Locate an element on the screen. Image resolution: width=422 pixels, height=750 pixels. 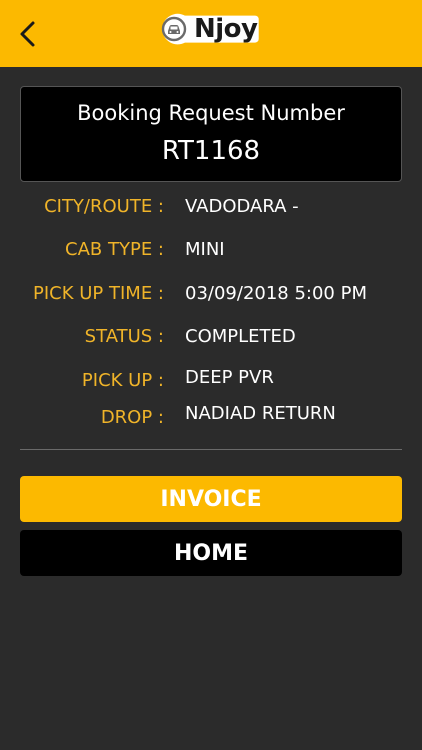
detail-row-cab-type: CAB TYPE : MINI is located at coordinates (211, 254).